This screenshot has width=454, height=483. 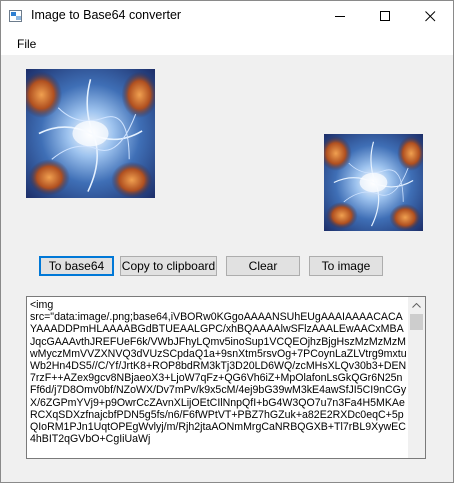 I want to click on decoded-image-preview, so click(x=373, y=182).